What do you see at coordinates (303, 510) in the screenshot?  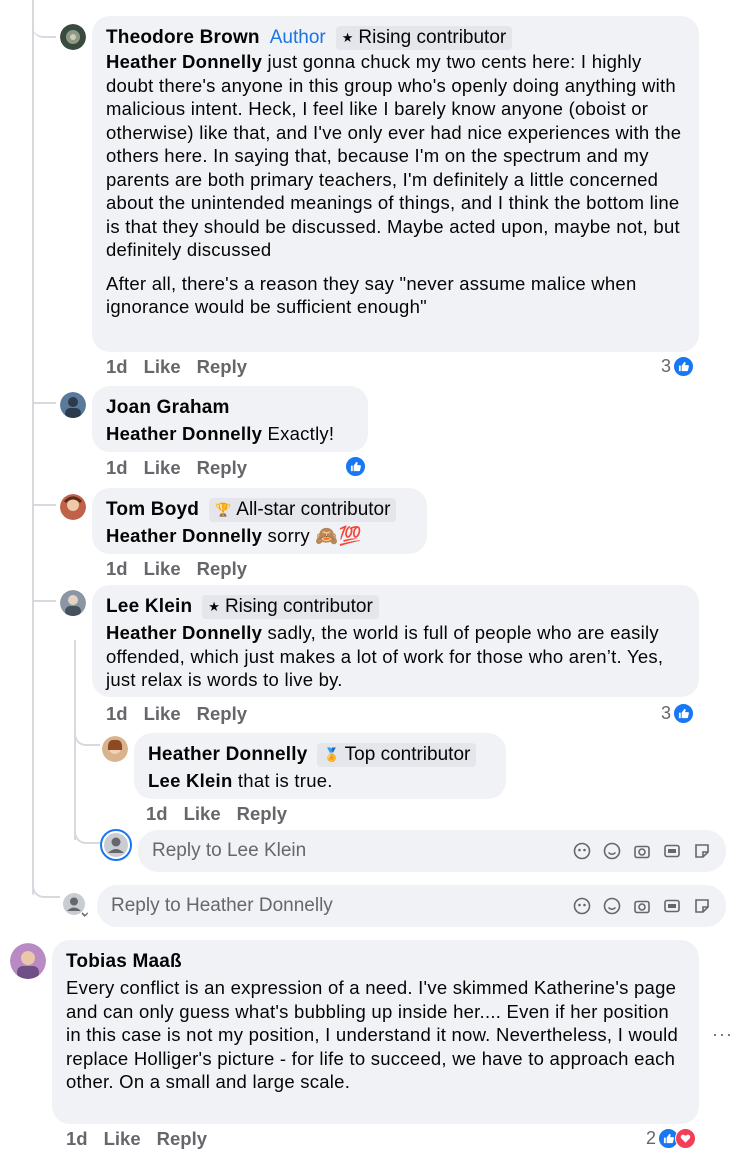 I see `contributor-badge: 🏆 All-star contributor` at bounding box center [303, 510].